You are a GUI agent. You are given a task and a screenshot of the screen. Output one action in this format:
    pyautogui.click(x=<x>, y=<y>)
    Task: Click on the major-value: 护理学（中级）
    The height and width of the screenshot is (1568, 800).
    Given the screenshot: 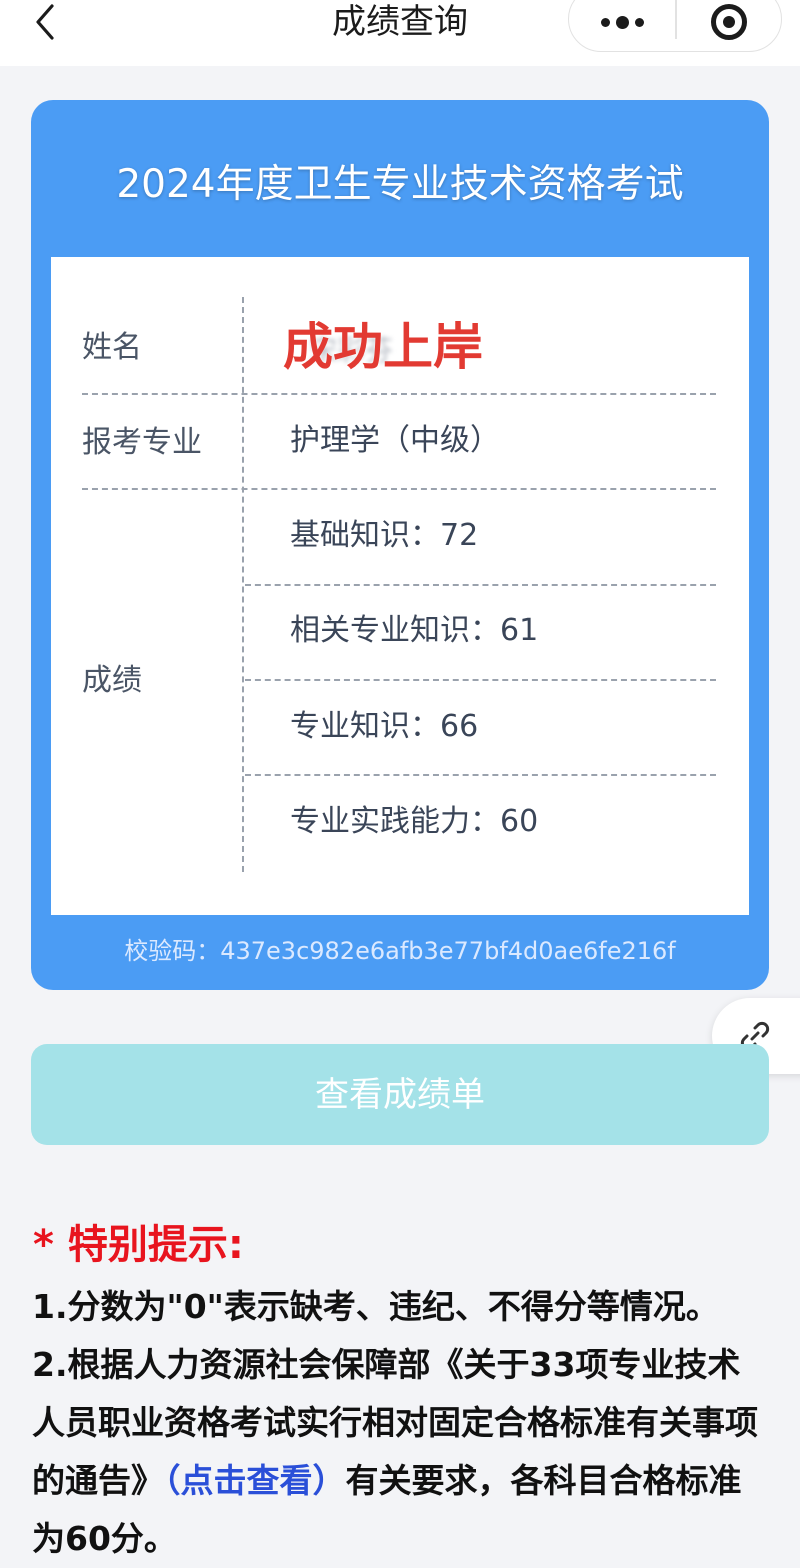 What is the action you would take?
    pyautogui.click(x=395, y=440)
    